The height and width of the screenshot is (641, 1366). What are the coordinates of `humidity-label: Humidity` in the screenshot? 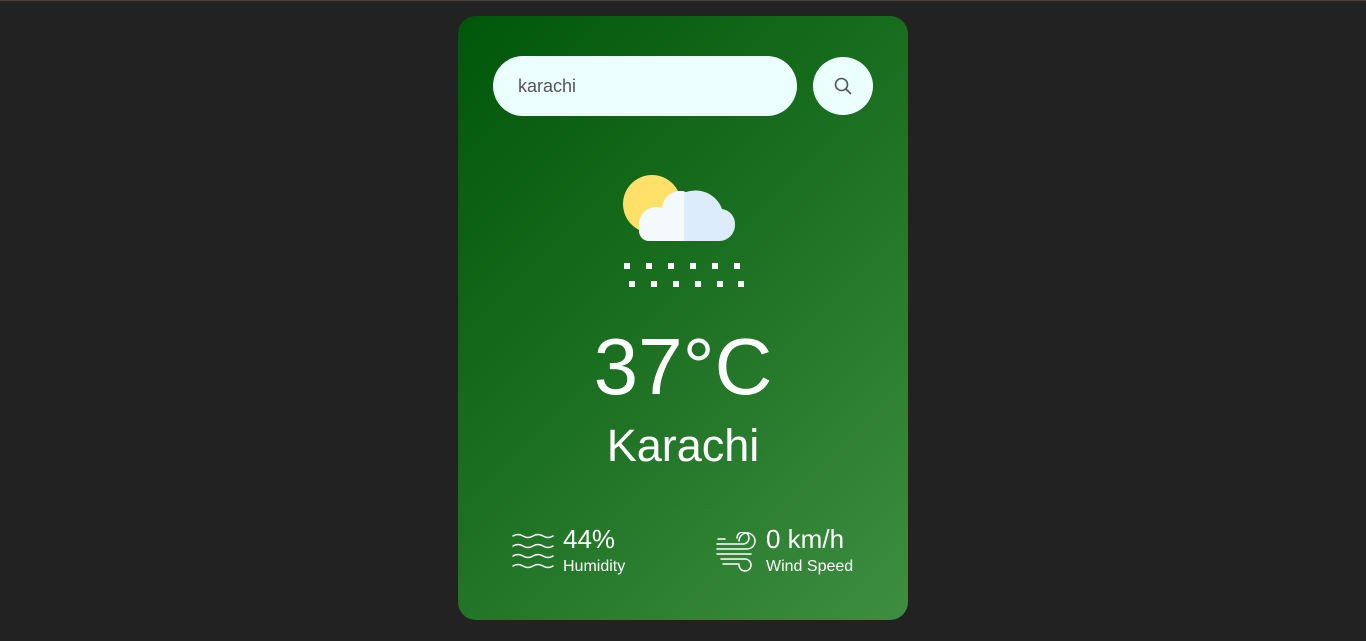 It's located at (594, 566).